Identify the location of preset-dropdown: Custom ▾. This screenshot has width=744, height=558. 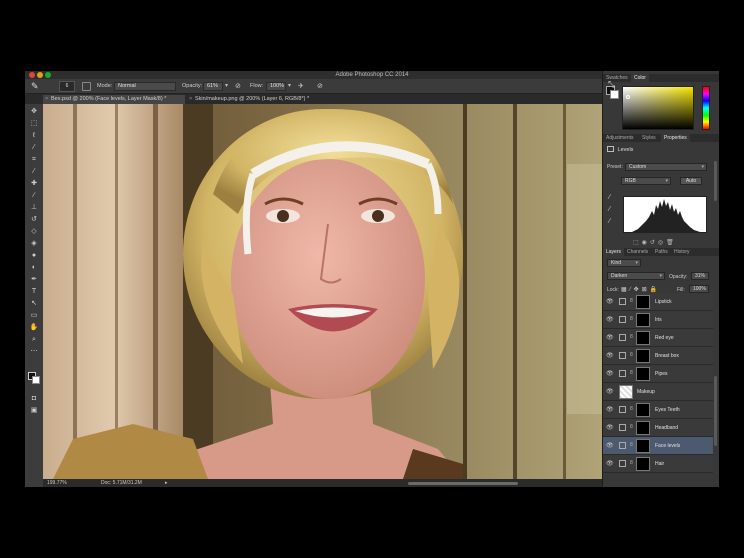
(666, 167).